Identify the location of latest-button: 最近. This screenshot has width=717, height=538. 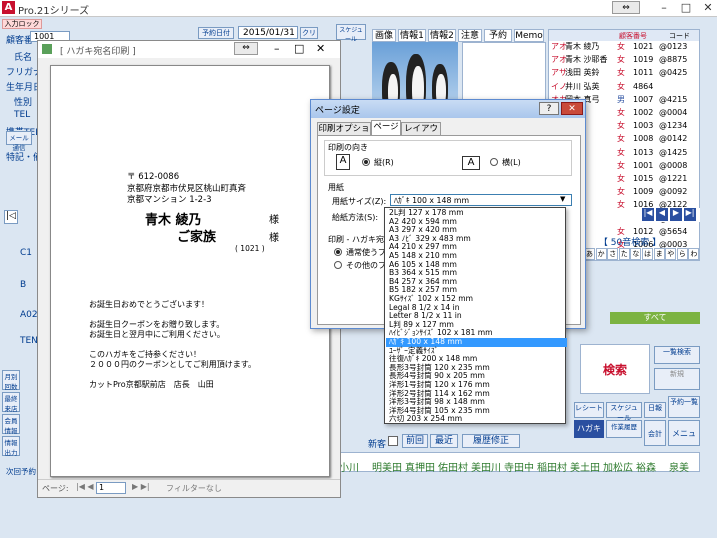
(444, 441).